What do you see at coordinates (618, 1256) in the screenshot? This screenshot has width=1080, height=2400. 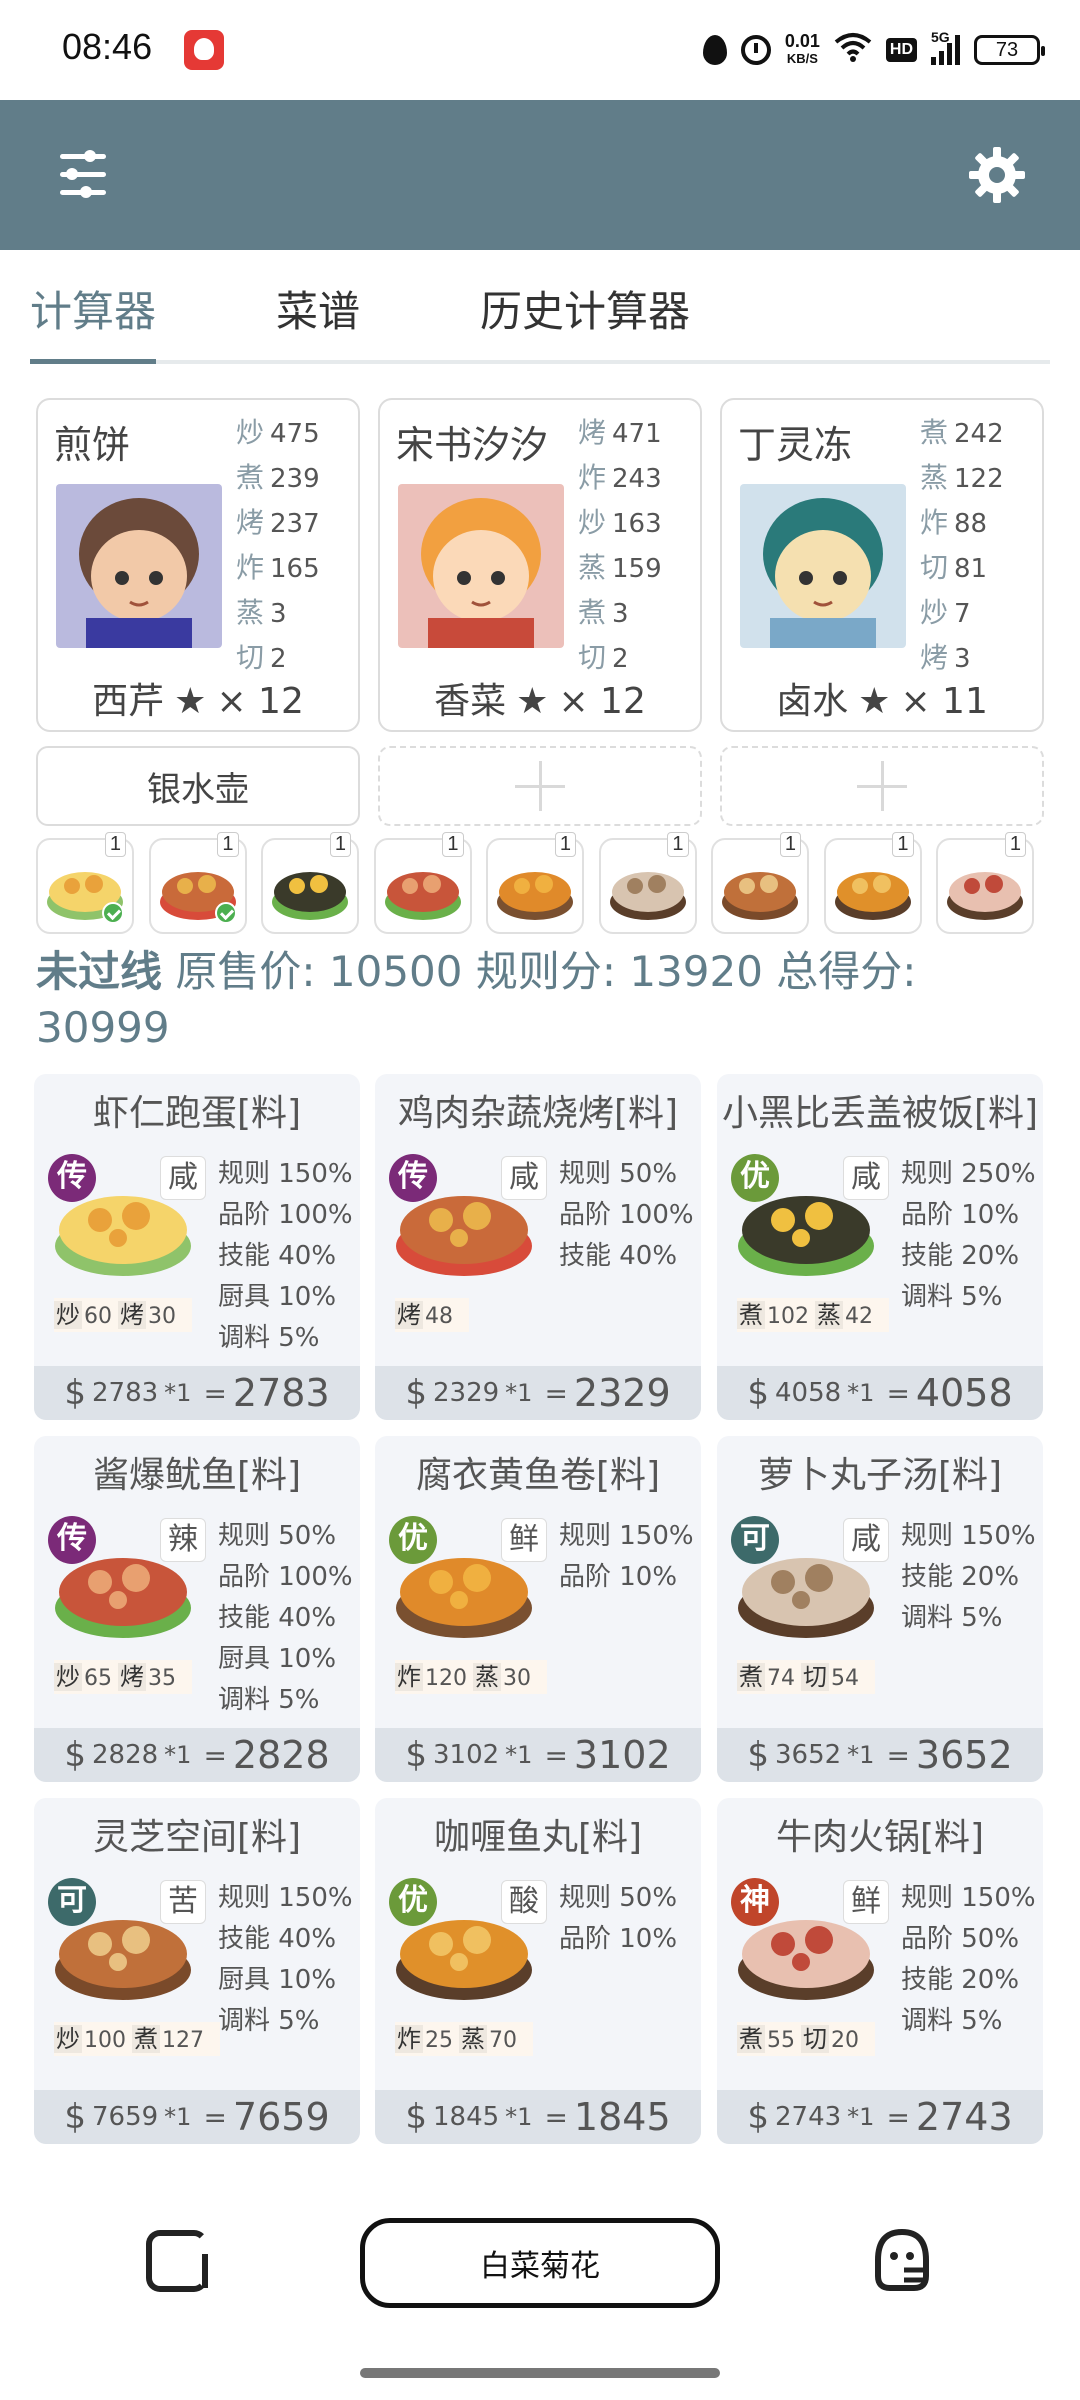 I see `dish-rule: 技能 40%` at bounding box center [618, 1256].